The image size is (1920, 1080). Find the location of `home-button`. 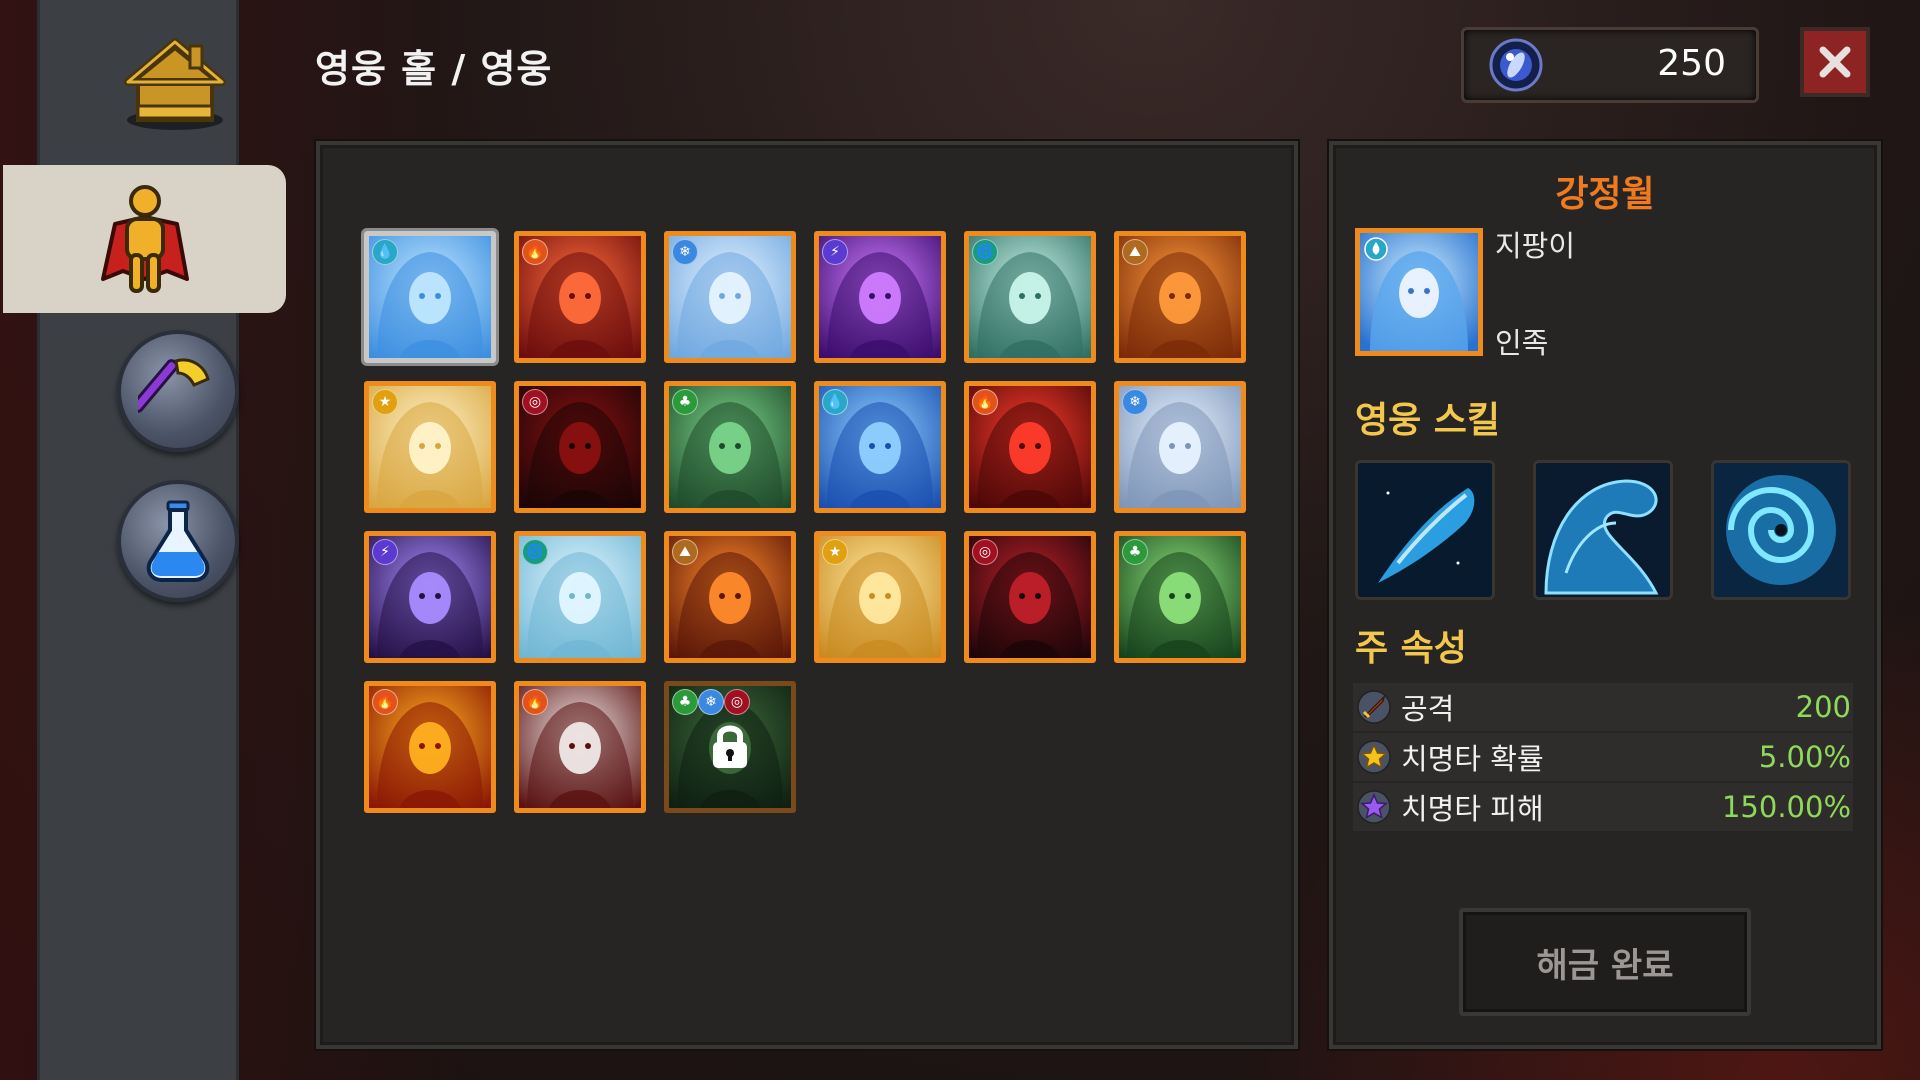

home-button is located at coordinates (175, 83).